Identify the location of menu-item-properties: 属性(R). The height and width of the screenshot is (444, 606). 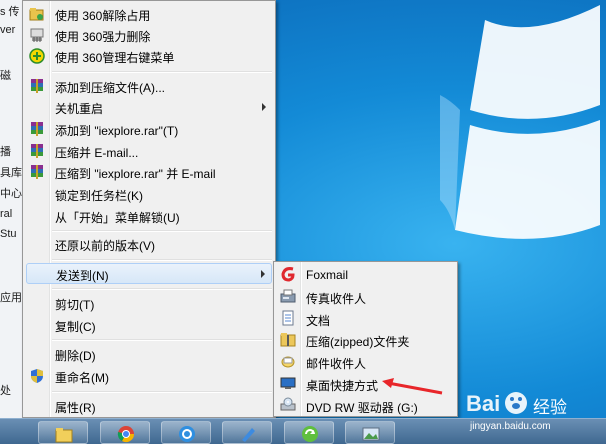
(149, 406).